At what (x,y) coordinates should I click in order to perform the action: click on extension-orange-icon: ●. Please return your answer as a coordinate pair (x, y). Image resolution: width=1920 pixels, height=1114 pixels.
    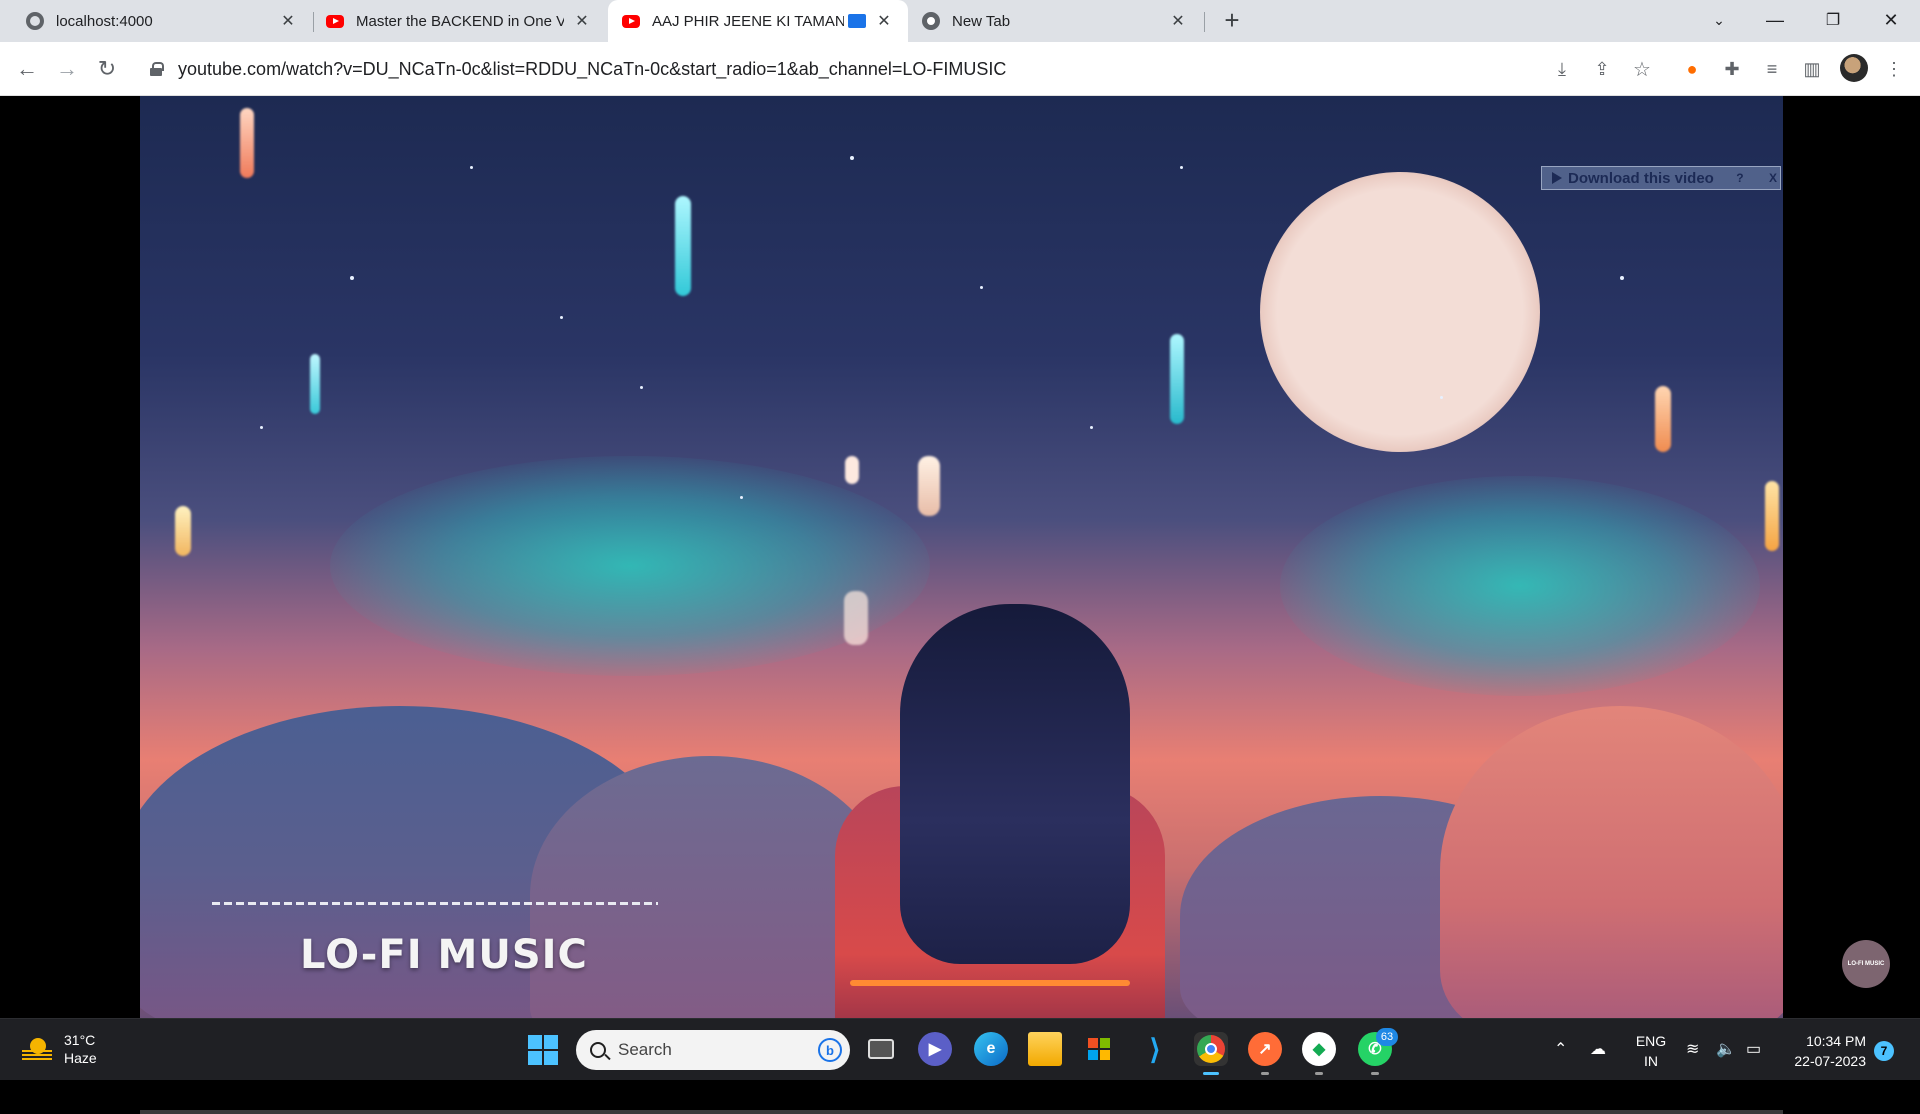
    Looking at the image, I should click on (1692, 69).